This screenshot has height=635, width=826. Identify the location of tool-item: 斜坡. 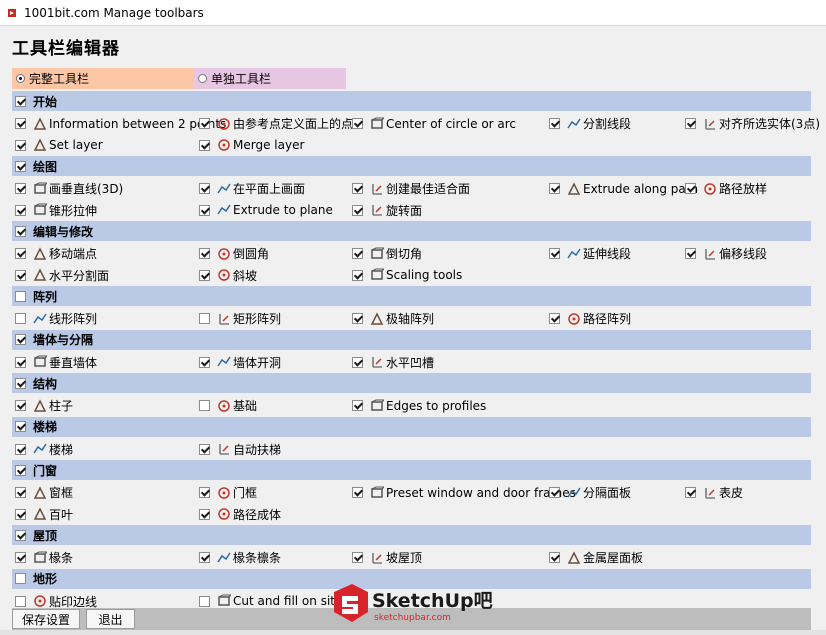
(228, 275).